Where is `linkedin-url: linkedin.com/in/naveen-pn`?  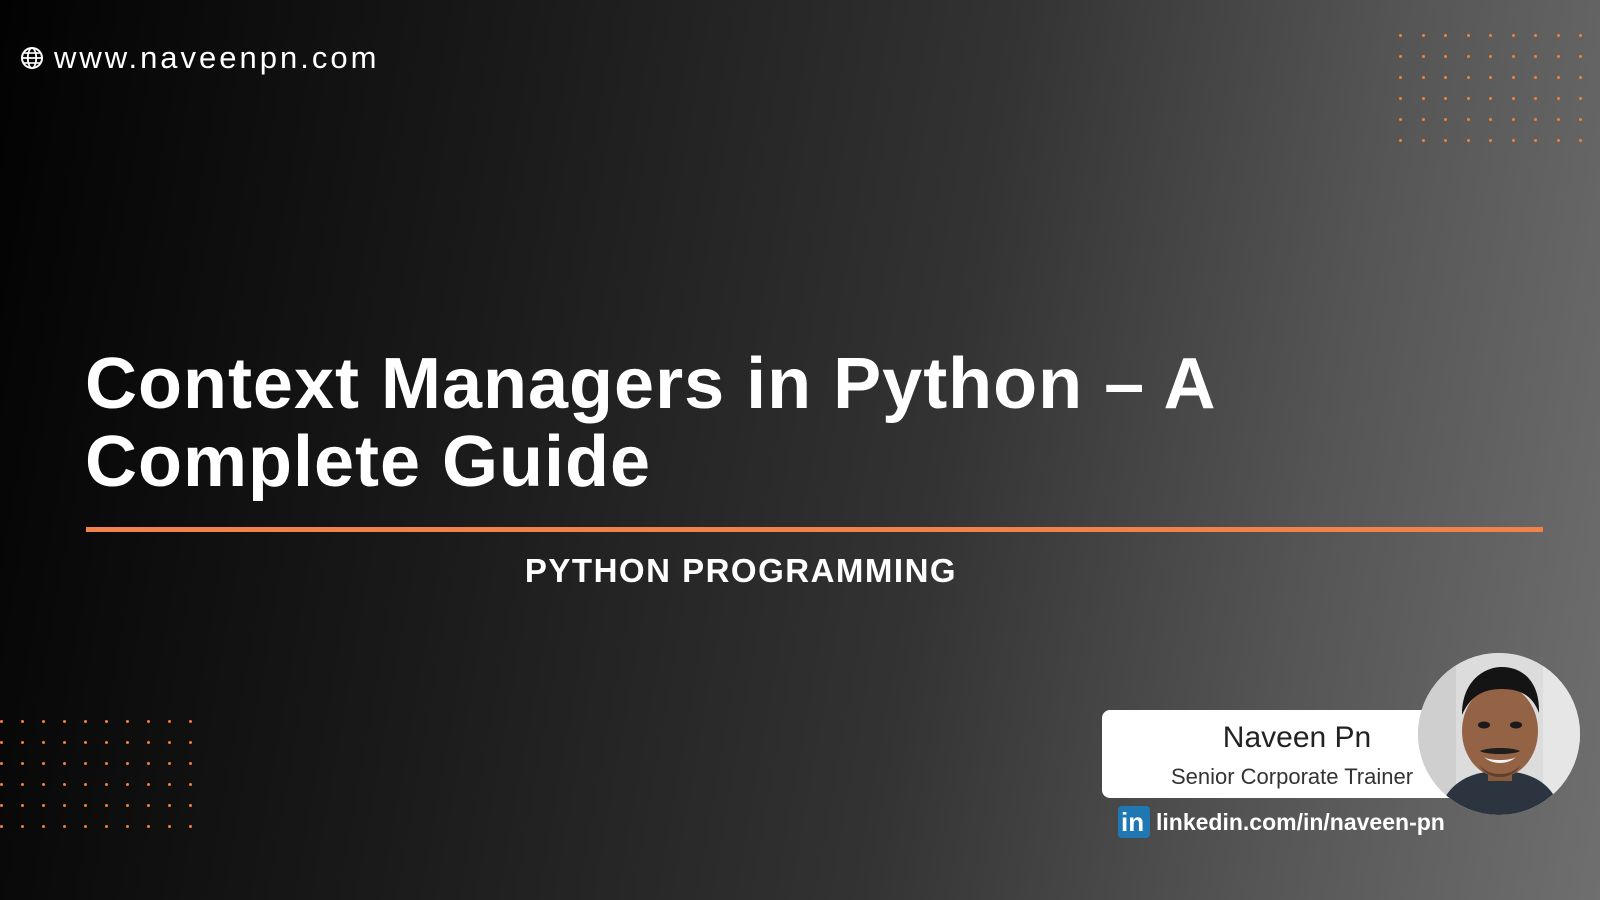 linkedin-url: linkedin.com/in/naveen-pn is located at coordinates (1300, 821).